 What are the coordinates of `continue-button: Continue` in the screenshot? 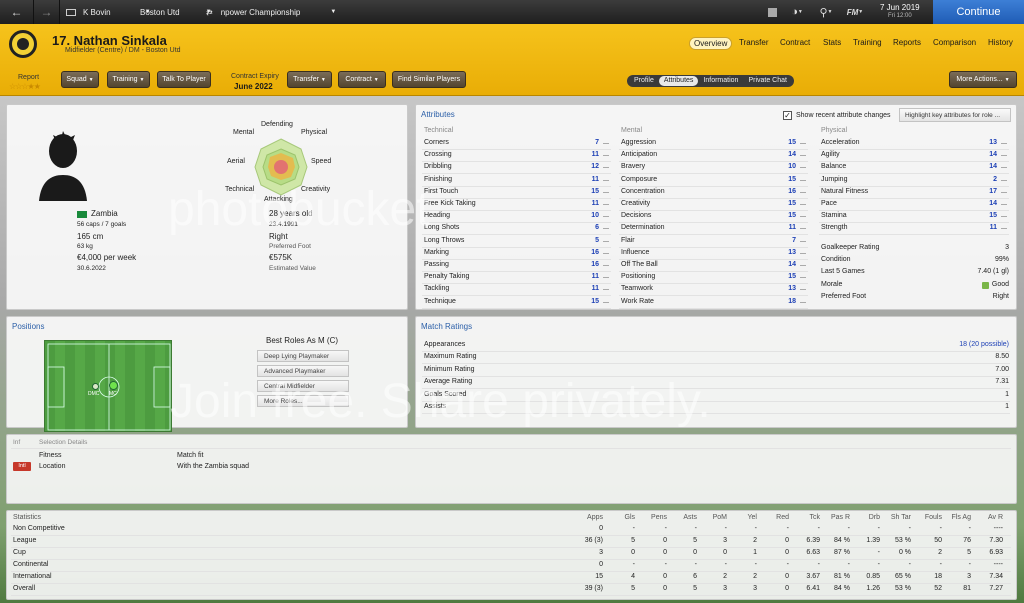 It's located at (978, 12).